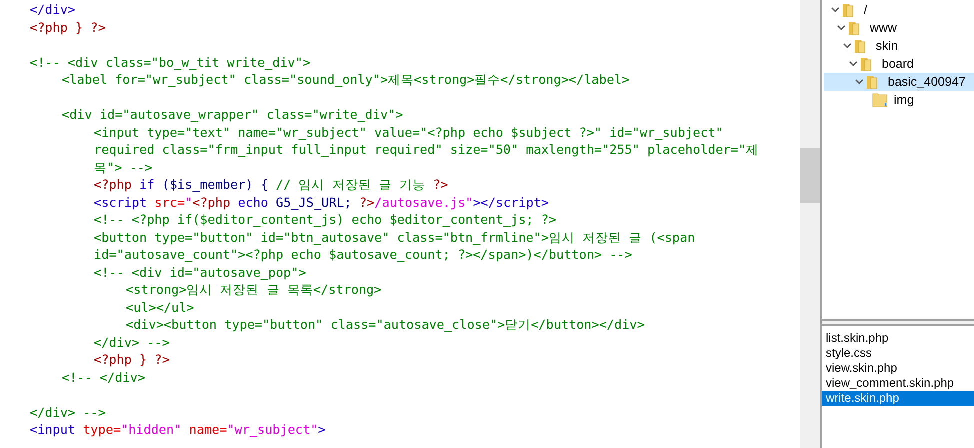 The width and height of the screenshot is (974, 448). I want to click on code-line: required class="frm_input full_input required" size="50" maxlength="255" placeholder="제, so click(427, 149).